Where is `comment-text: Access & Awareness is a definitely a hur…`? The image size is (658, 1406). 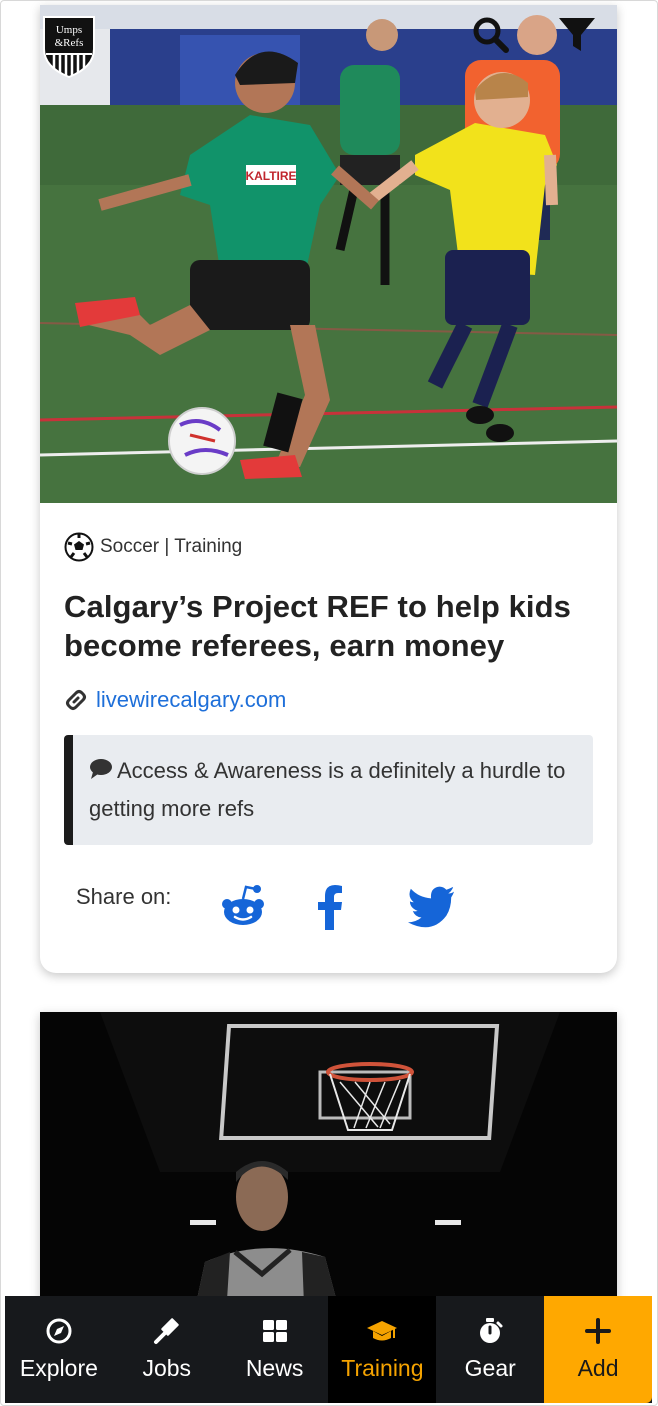
comment-text: Access & Awareness is a definitely a hur… is located at coordinates (327, 789).